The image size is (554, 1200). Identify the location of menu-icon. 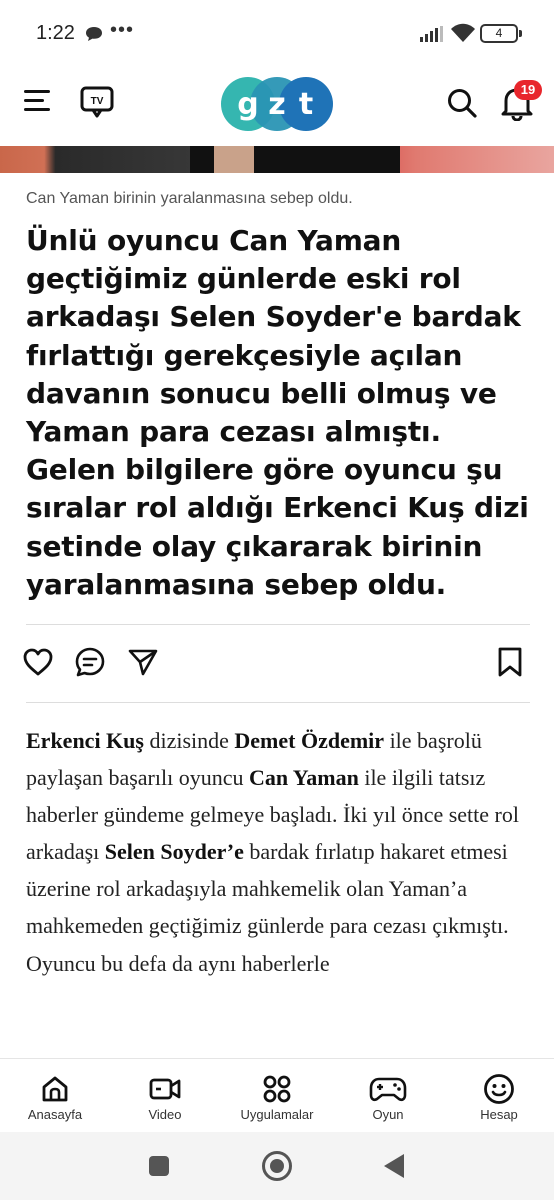
(38, 103).